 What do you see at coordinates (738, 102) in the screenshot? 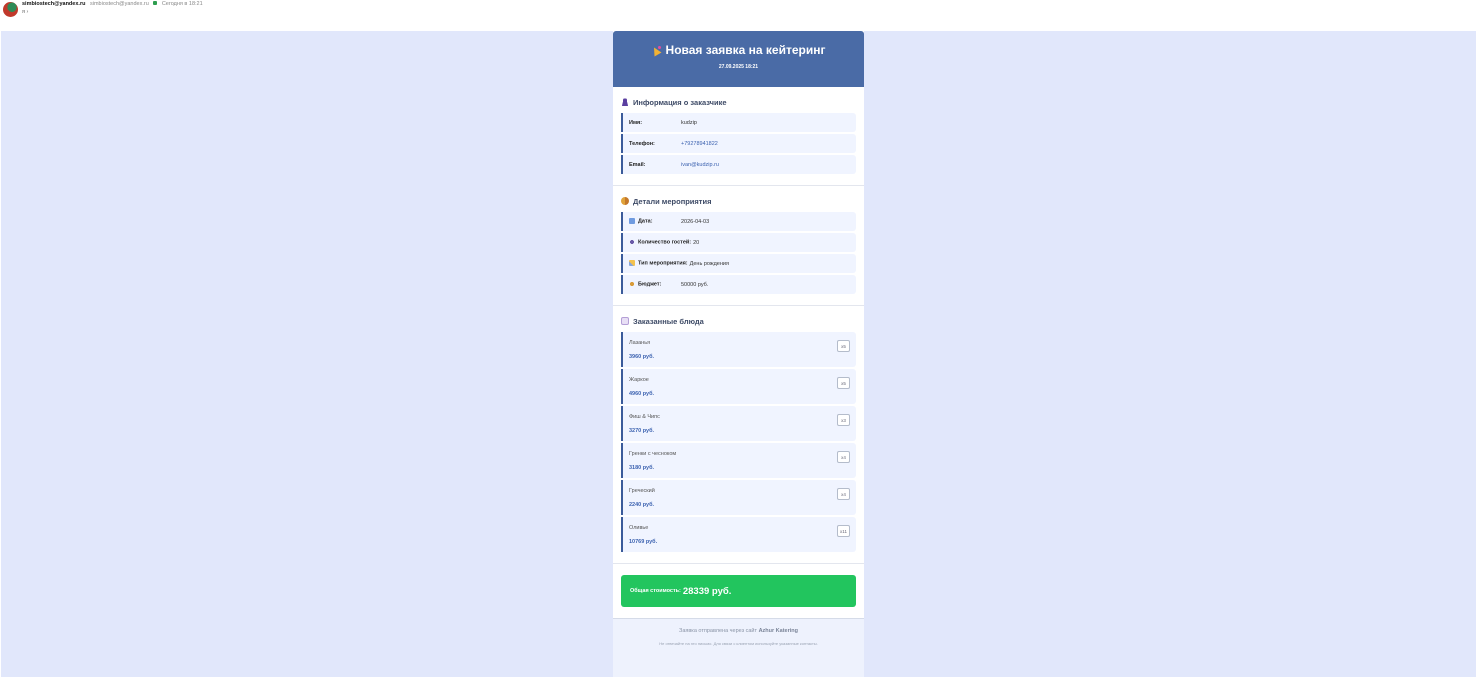
I see `customer-section-title: Информация о заказчике` at bounding box center [738, 102].